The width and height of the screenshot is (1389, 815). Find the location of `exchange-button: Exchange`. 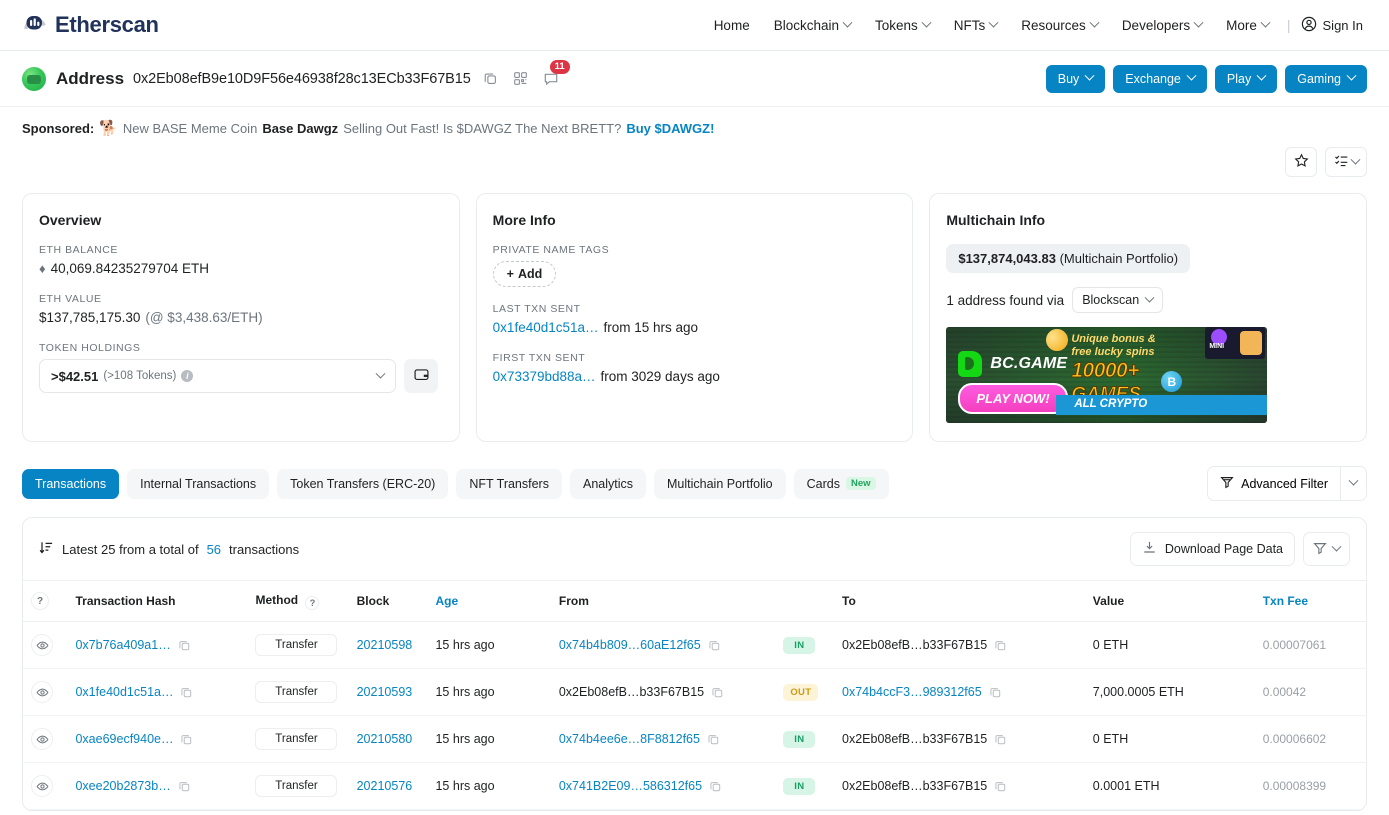

exchange-button: Exchange is located at coordinates (1160, 78).